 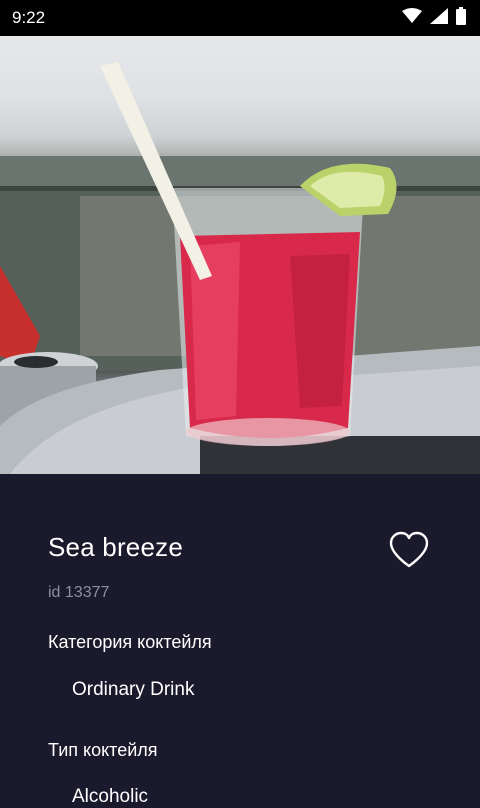 What do you see at coordinates (79, 592) in the screenshot?
I see `drink-id: id 13377` at bounding box center [79, 592].